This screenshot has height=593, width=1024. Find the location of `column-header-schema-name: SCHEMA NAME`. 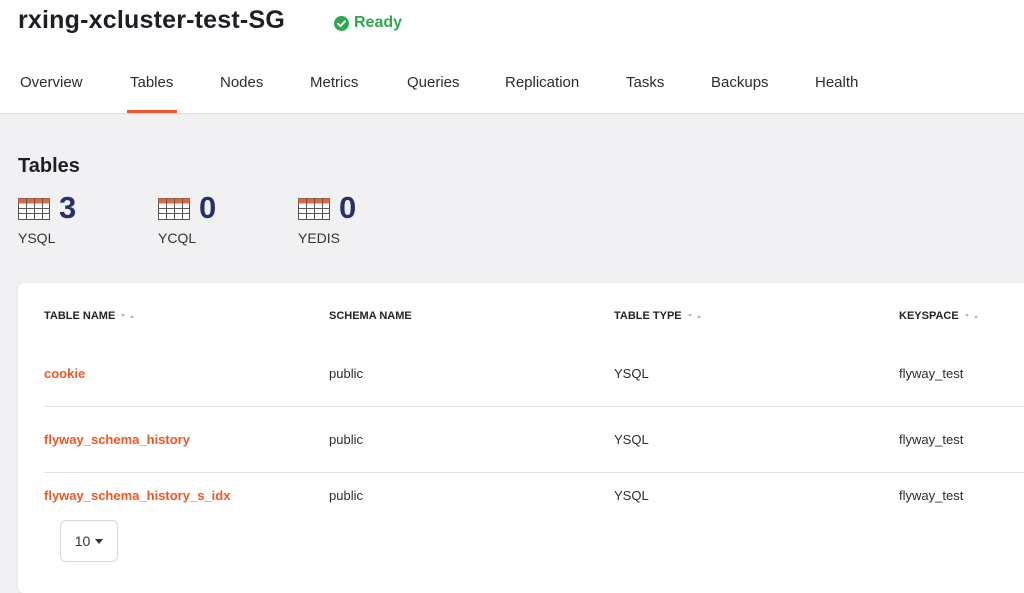

column-header-schema-name: SCHEMA NAME is located at coordinates (370, 316).